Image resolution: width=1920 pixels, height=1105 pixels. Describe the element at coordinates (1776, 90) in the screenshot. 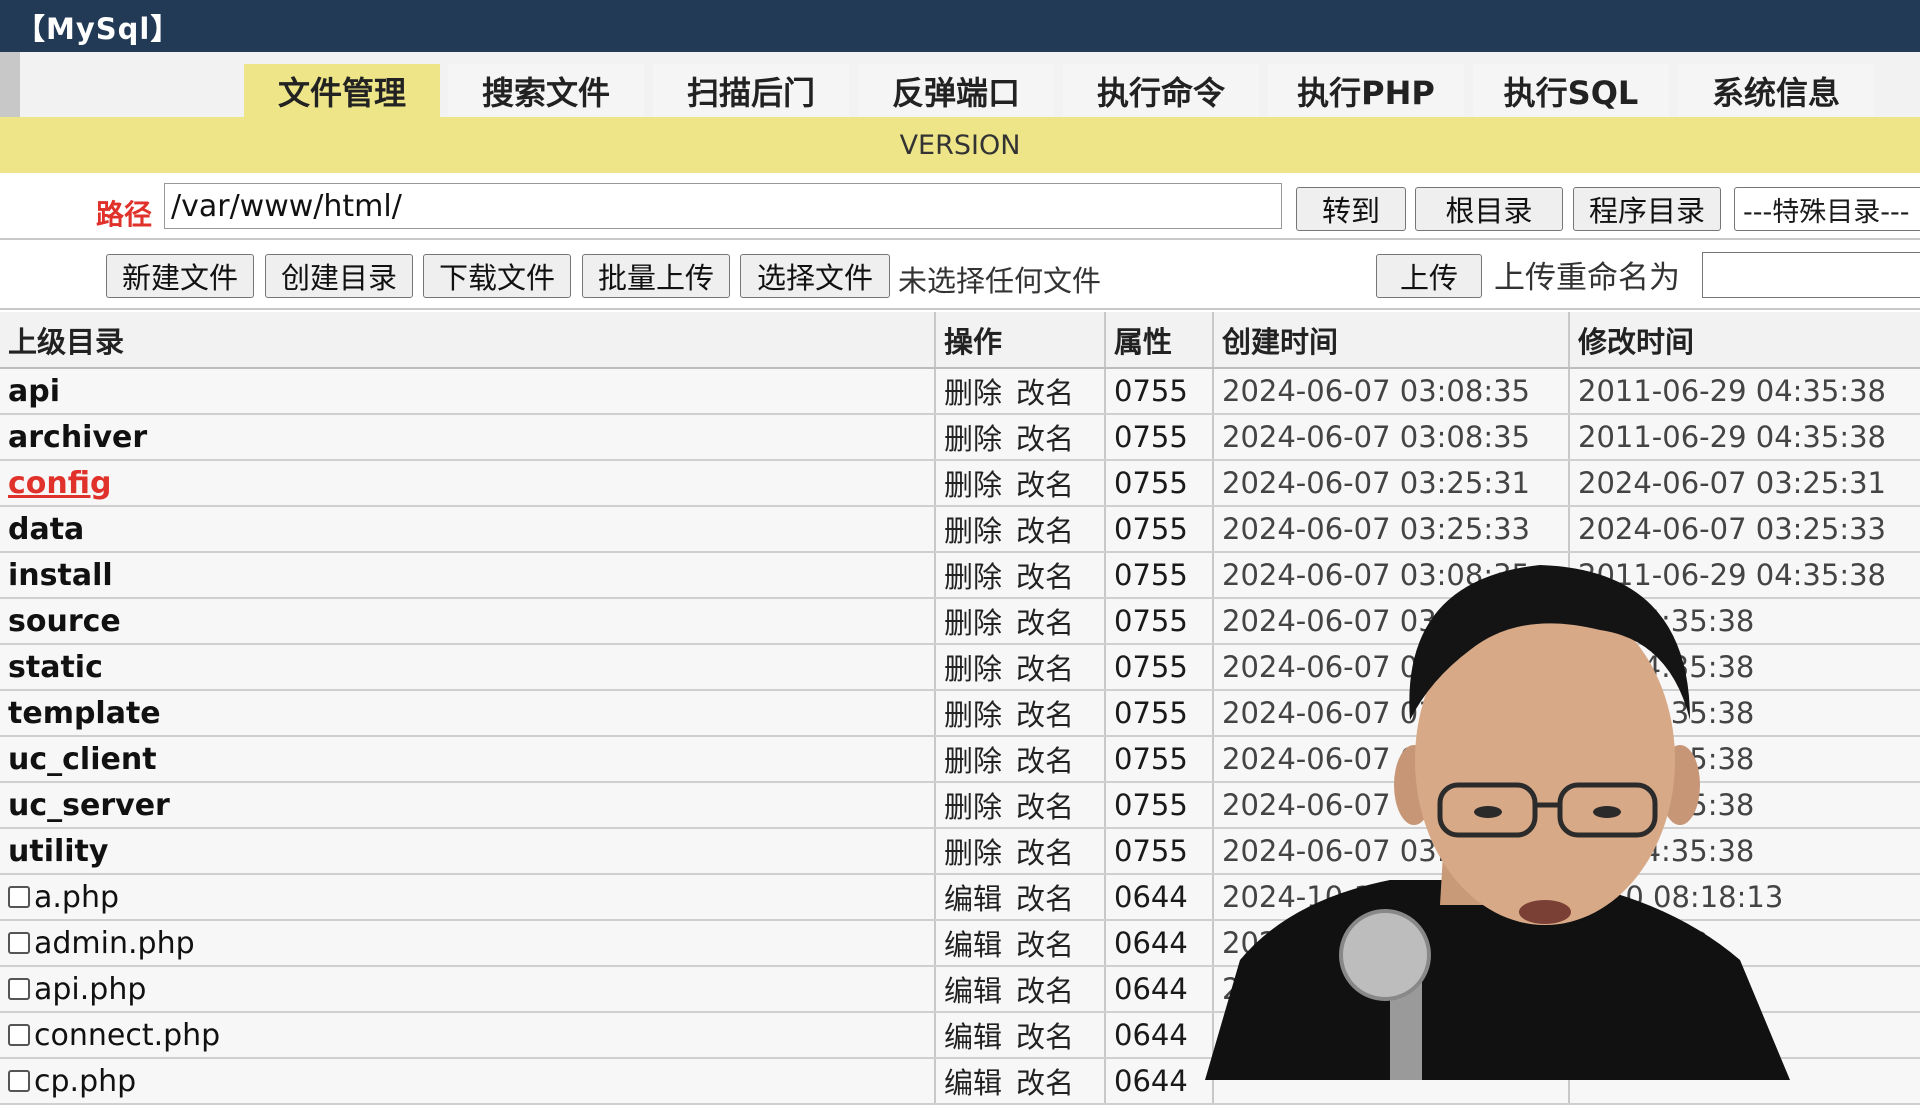

I see `tab-system-info: 系统信息` at that location.